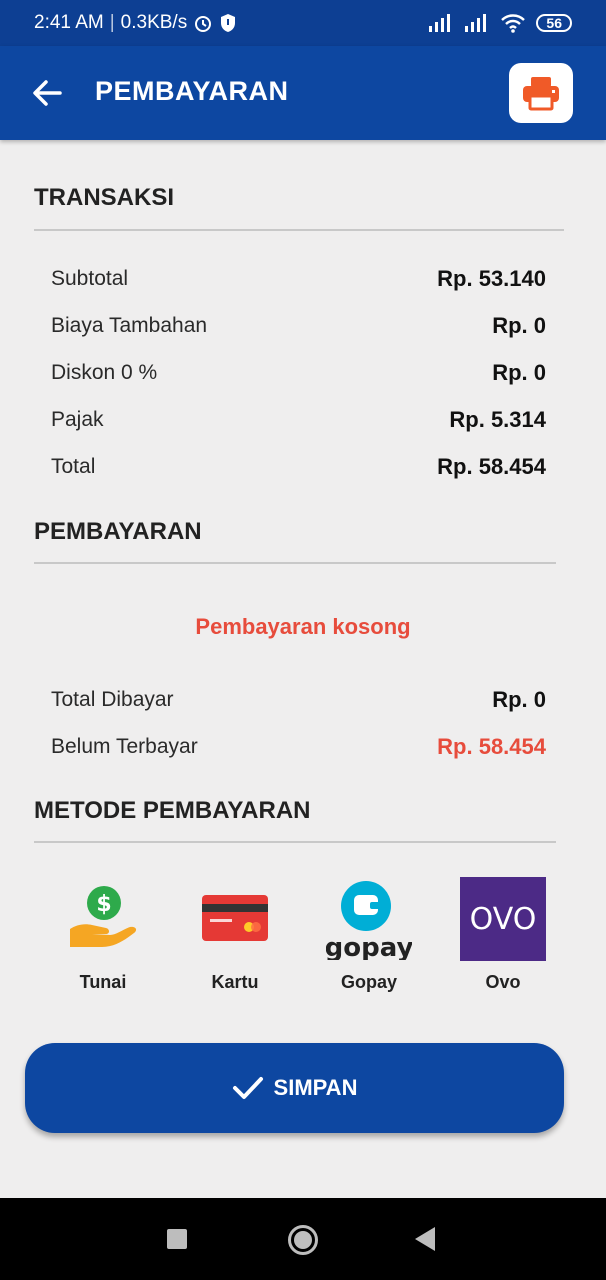 This screenshot has height=1280, width=606. What do you see at coordinates (298, 373) in the screenshot?
I see `row-diskon: Diskon 0 % Rp. 0` at bounding box center [298, 373].